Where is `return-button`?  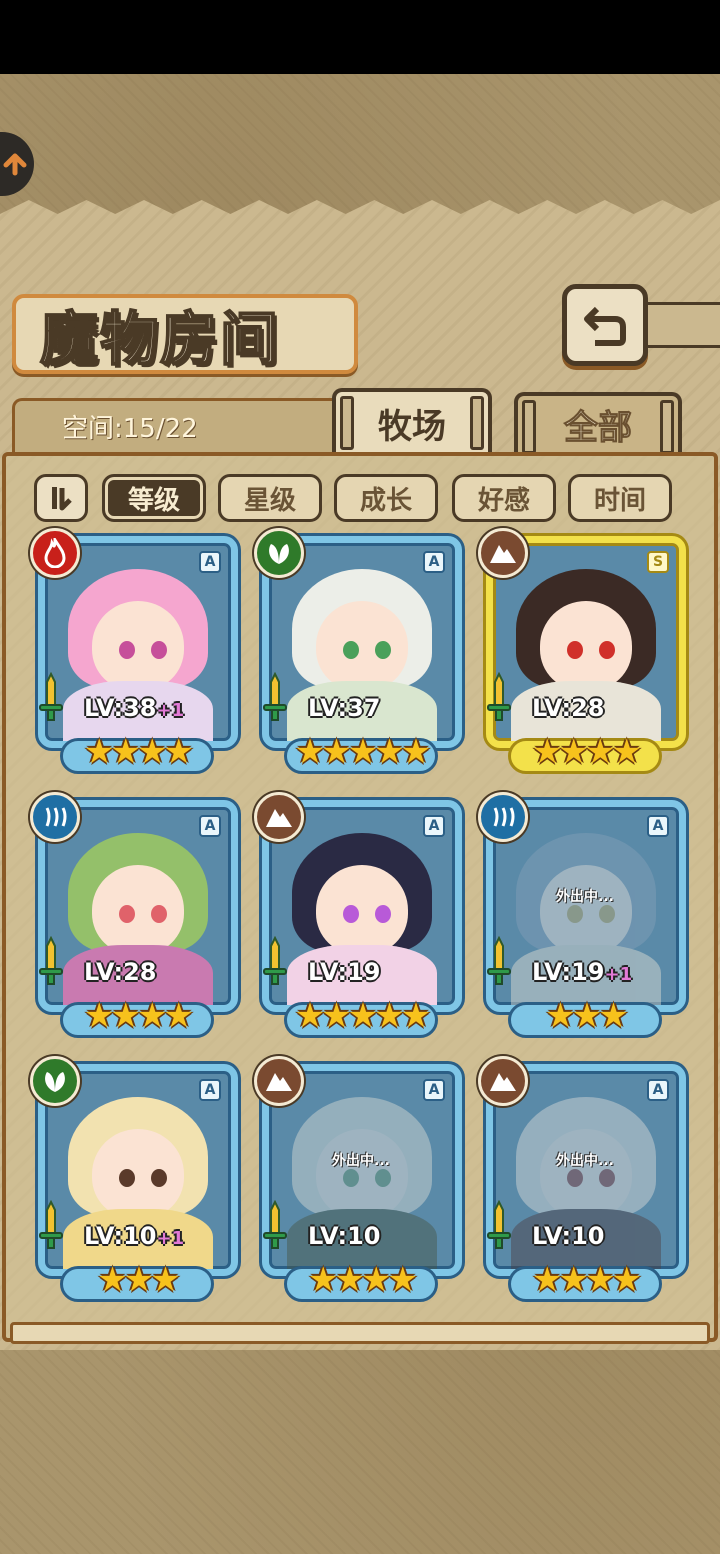
return-button is located at coordinates (605, 325).